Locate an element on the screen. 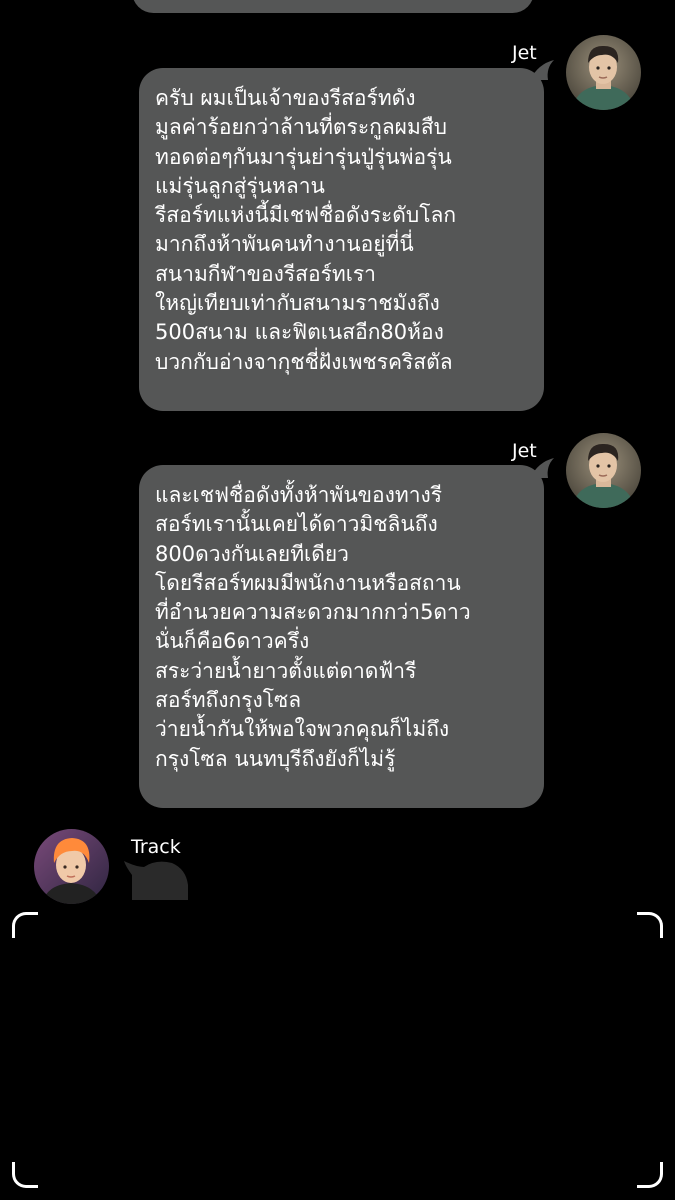 Image resolution: width=675 pixels, height=1200 pixels. track-avatar-icon is located at coordinates (71, 866).